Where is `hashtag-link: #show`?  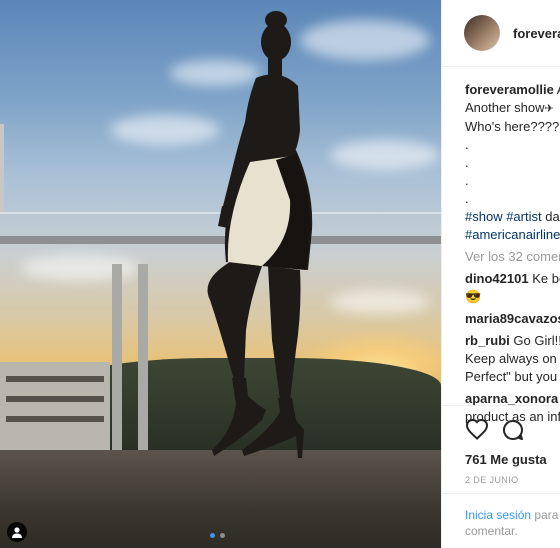
hashtag-link: #show is located at coordinates (484, 216).